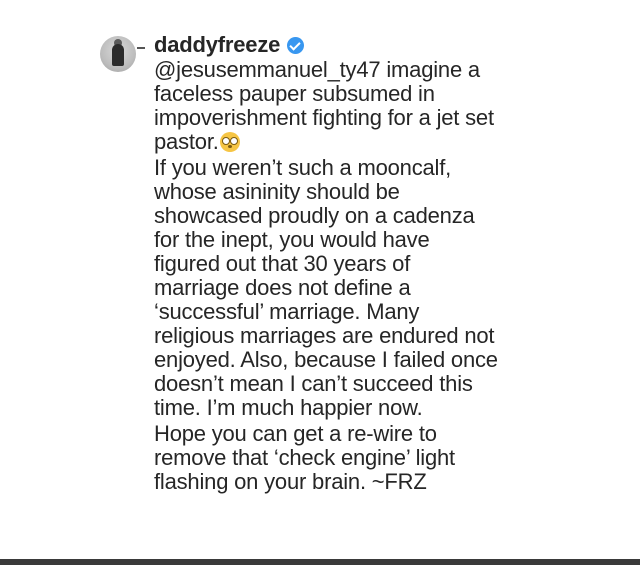  Describe the element at coordinates (217, 45) in the screenshot. I see `username-link: daddyfreeze` at that location.